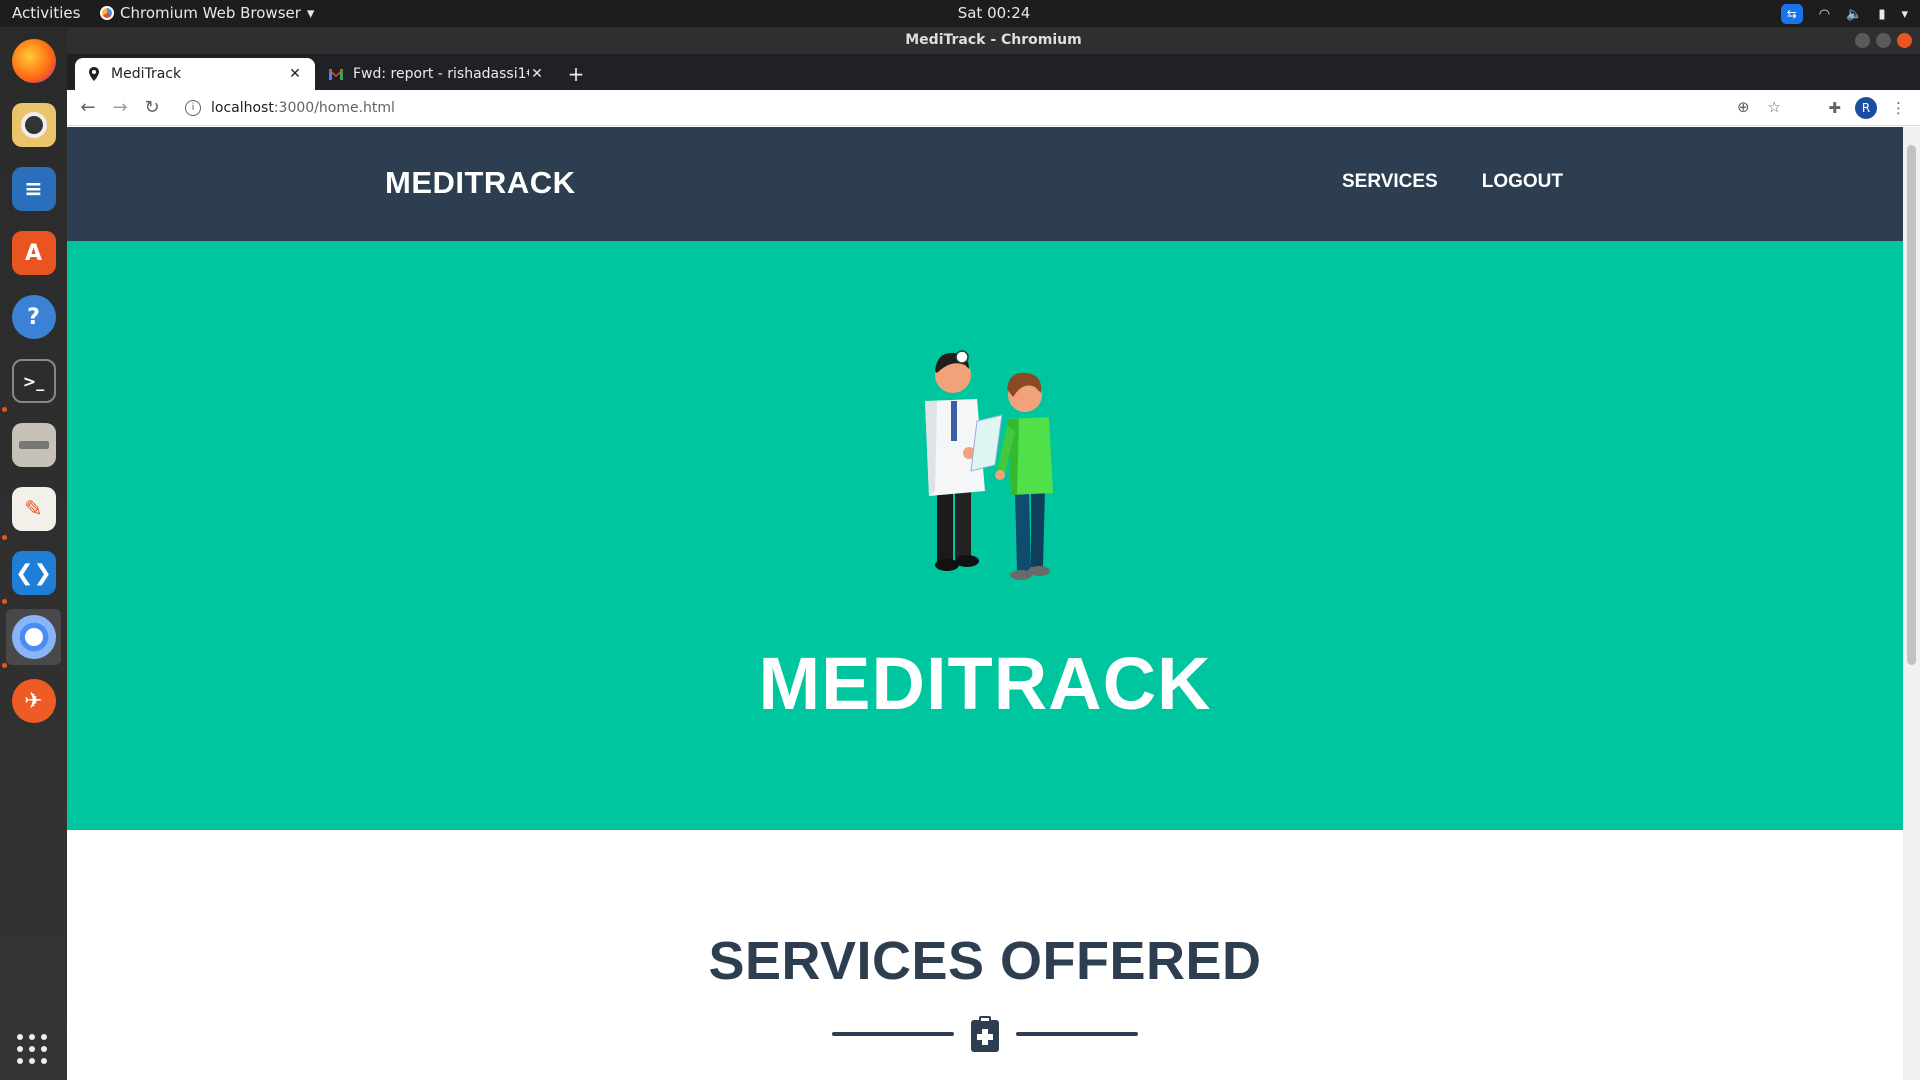 The width and height of the screenshot is (1920, 1080). What do you see at coordinates (480, 183) in the screenshot?
I see `brand-link: MEDITRACK` at bounding box center [480, 183].